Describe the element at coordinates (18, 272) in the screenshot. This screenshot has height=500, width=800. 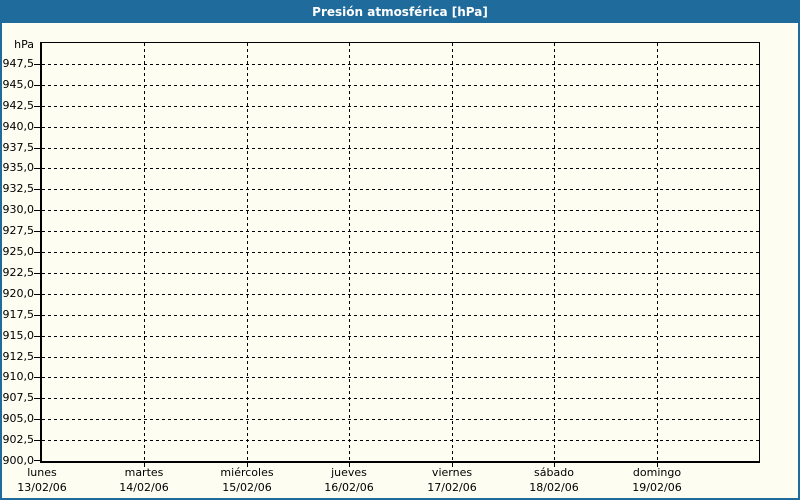
I see `y-tick-label: 922,5` at that location.